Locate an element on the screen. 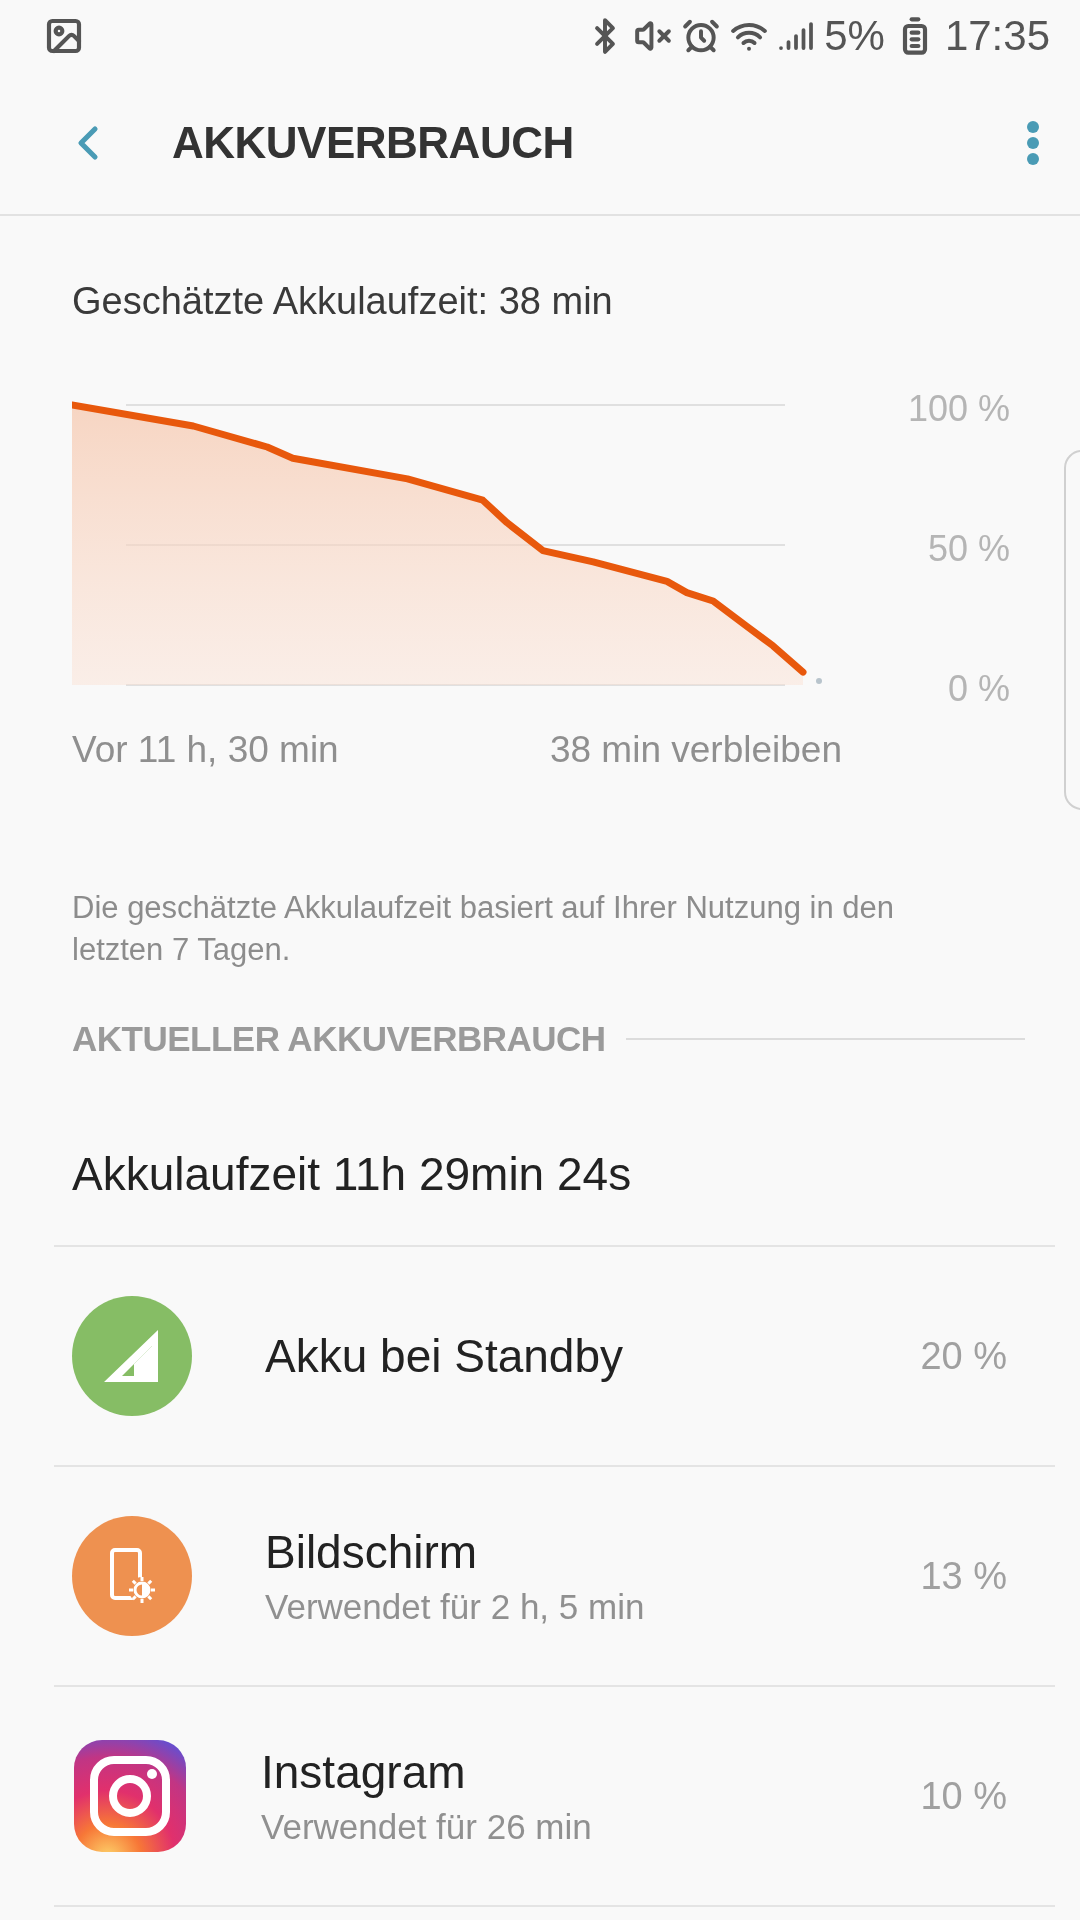 The width and height of the screenshot is (1080, 1920). more-icon is located at coordinates (1033, 143).